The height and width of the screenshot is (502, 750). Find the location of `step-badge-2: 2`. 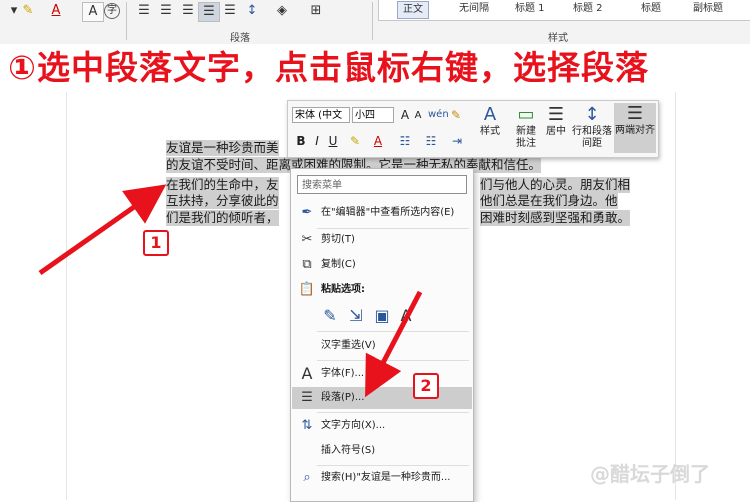

step-badge-2: 2 is located at coordinates (426, 386).